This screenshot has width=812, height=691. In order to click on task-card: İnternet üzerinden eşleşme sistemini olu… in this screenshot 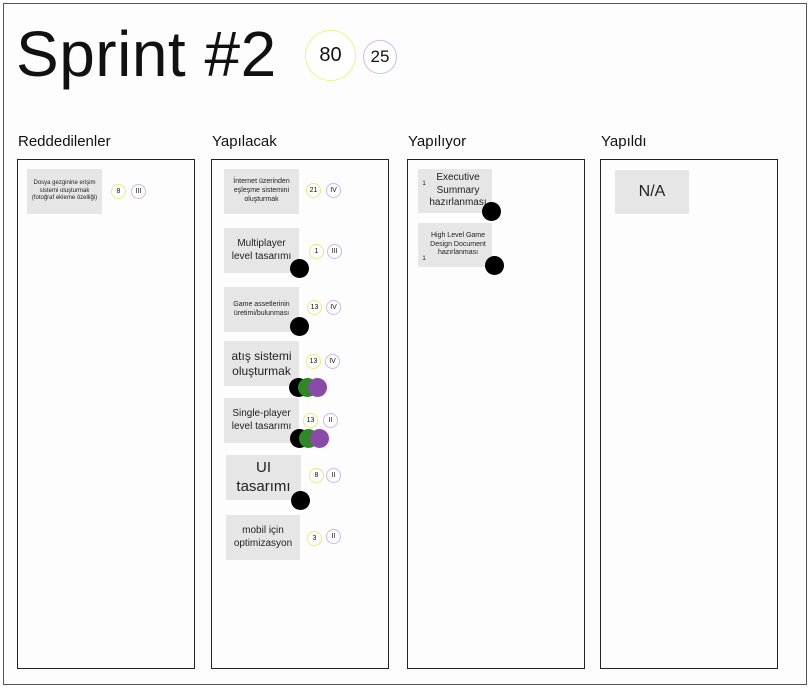, I will do `click(261, 191)`.